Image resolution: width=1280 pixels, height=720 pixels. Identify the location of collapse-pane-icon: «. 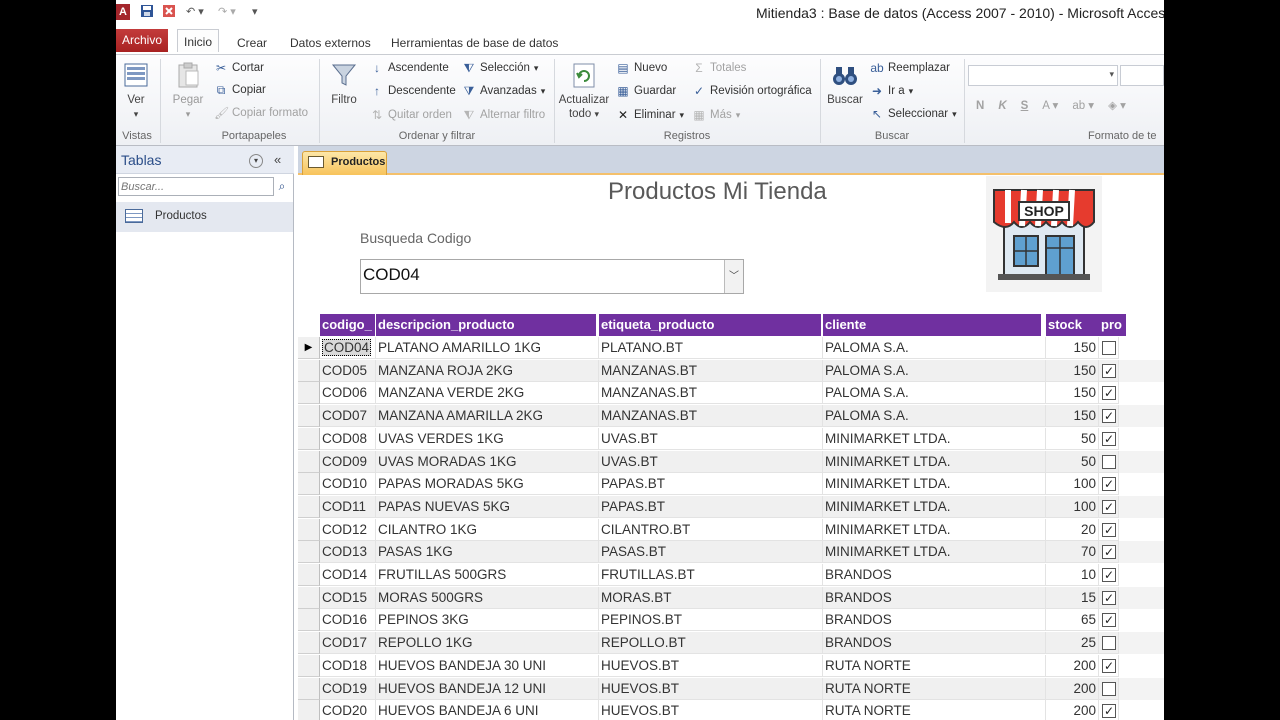
(277, 159).